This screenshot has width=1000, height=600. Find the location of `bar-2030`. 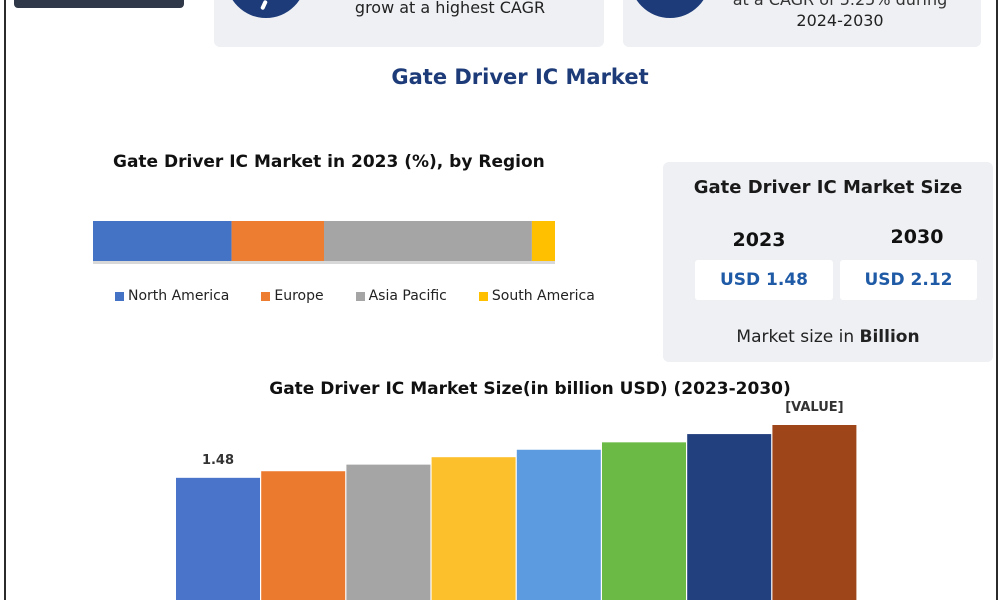

bar-2030 is located at coordinates (814, 512).